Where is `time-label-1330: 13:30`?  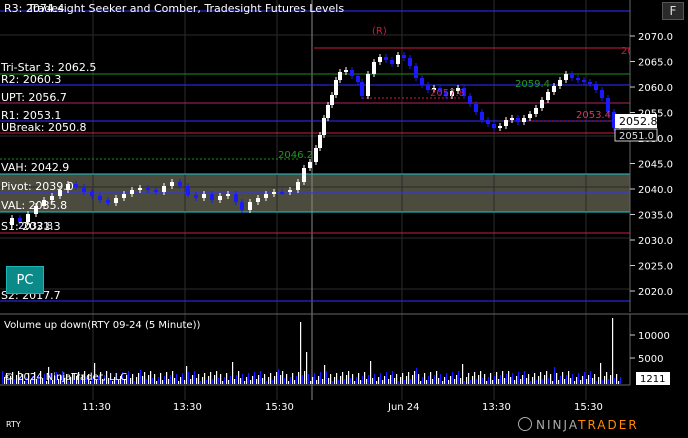
time-label-1330: 13:30 is located at coordinates (187, 407).